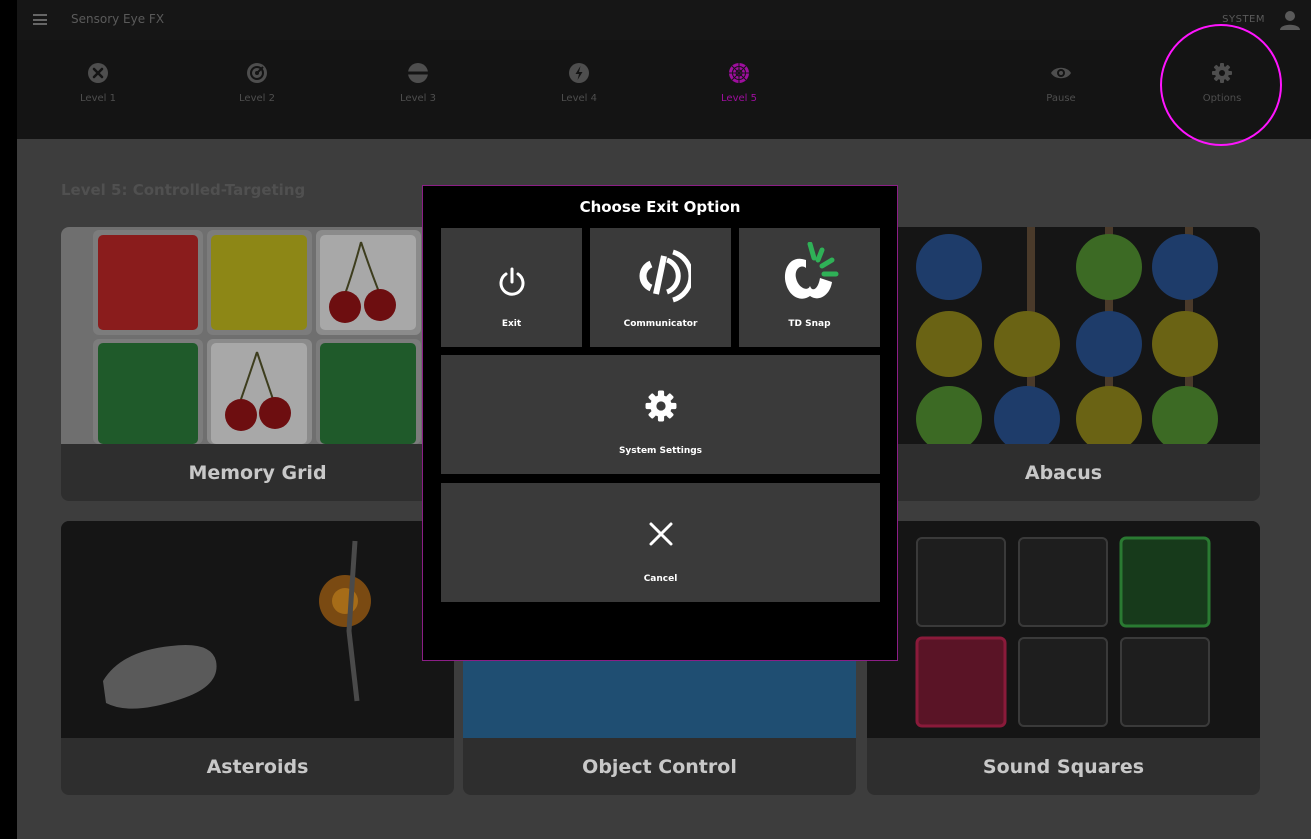 This screenshot has width=1311, height=839. I want to click on nav-level-4-label: Level 4, so click(579, 98).